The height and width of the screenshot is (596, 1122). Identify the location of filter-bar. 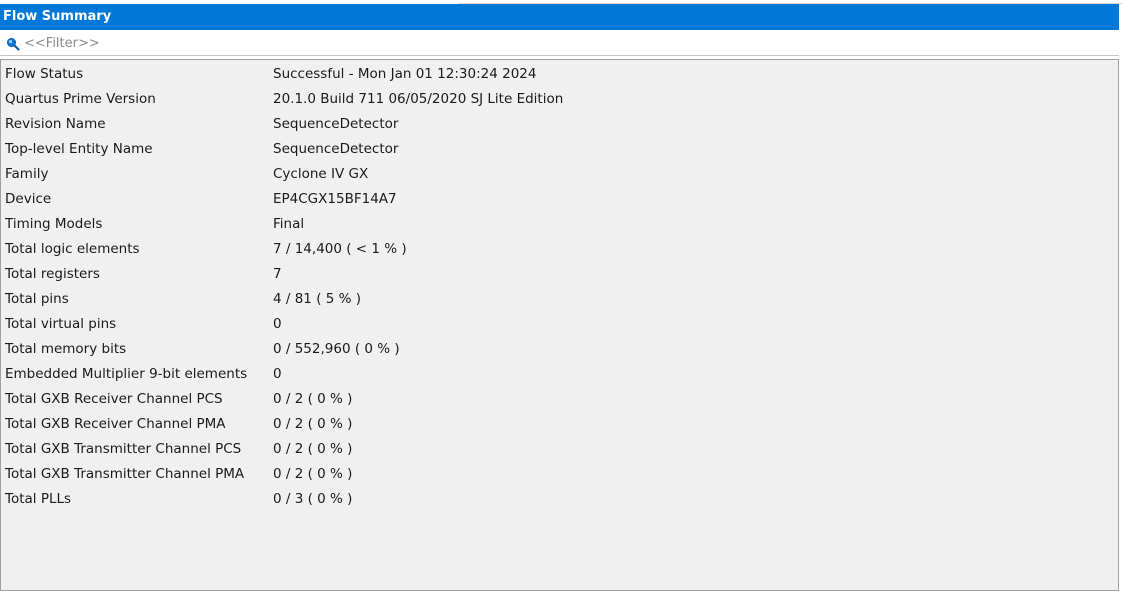
(559, 43).